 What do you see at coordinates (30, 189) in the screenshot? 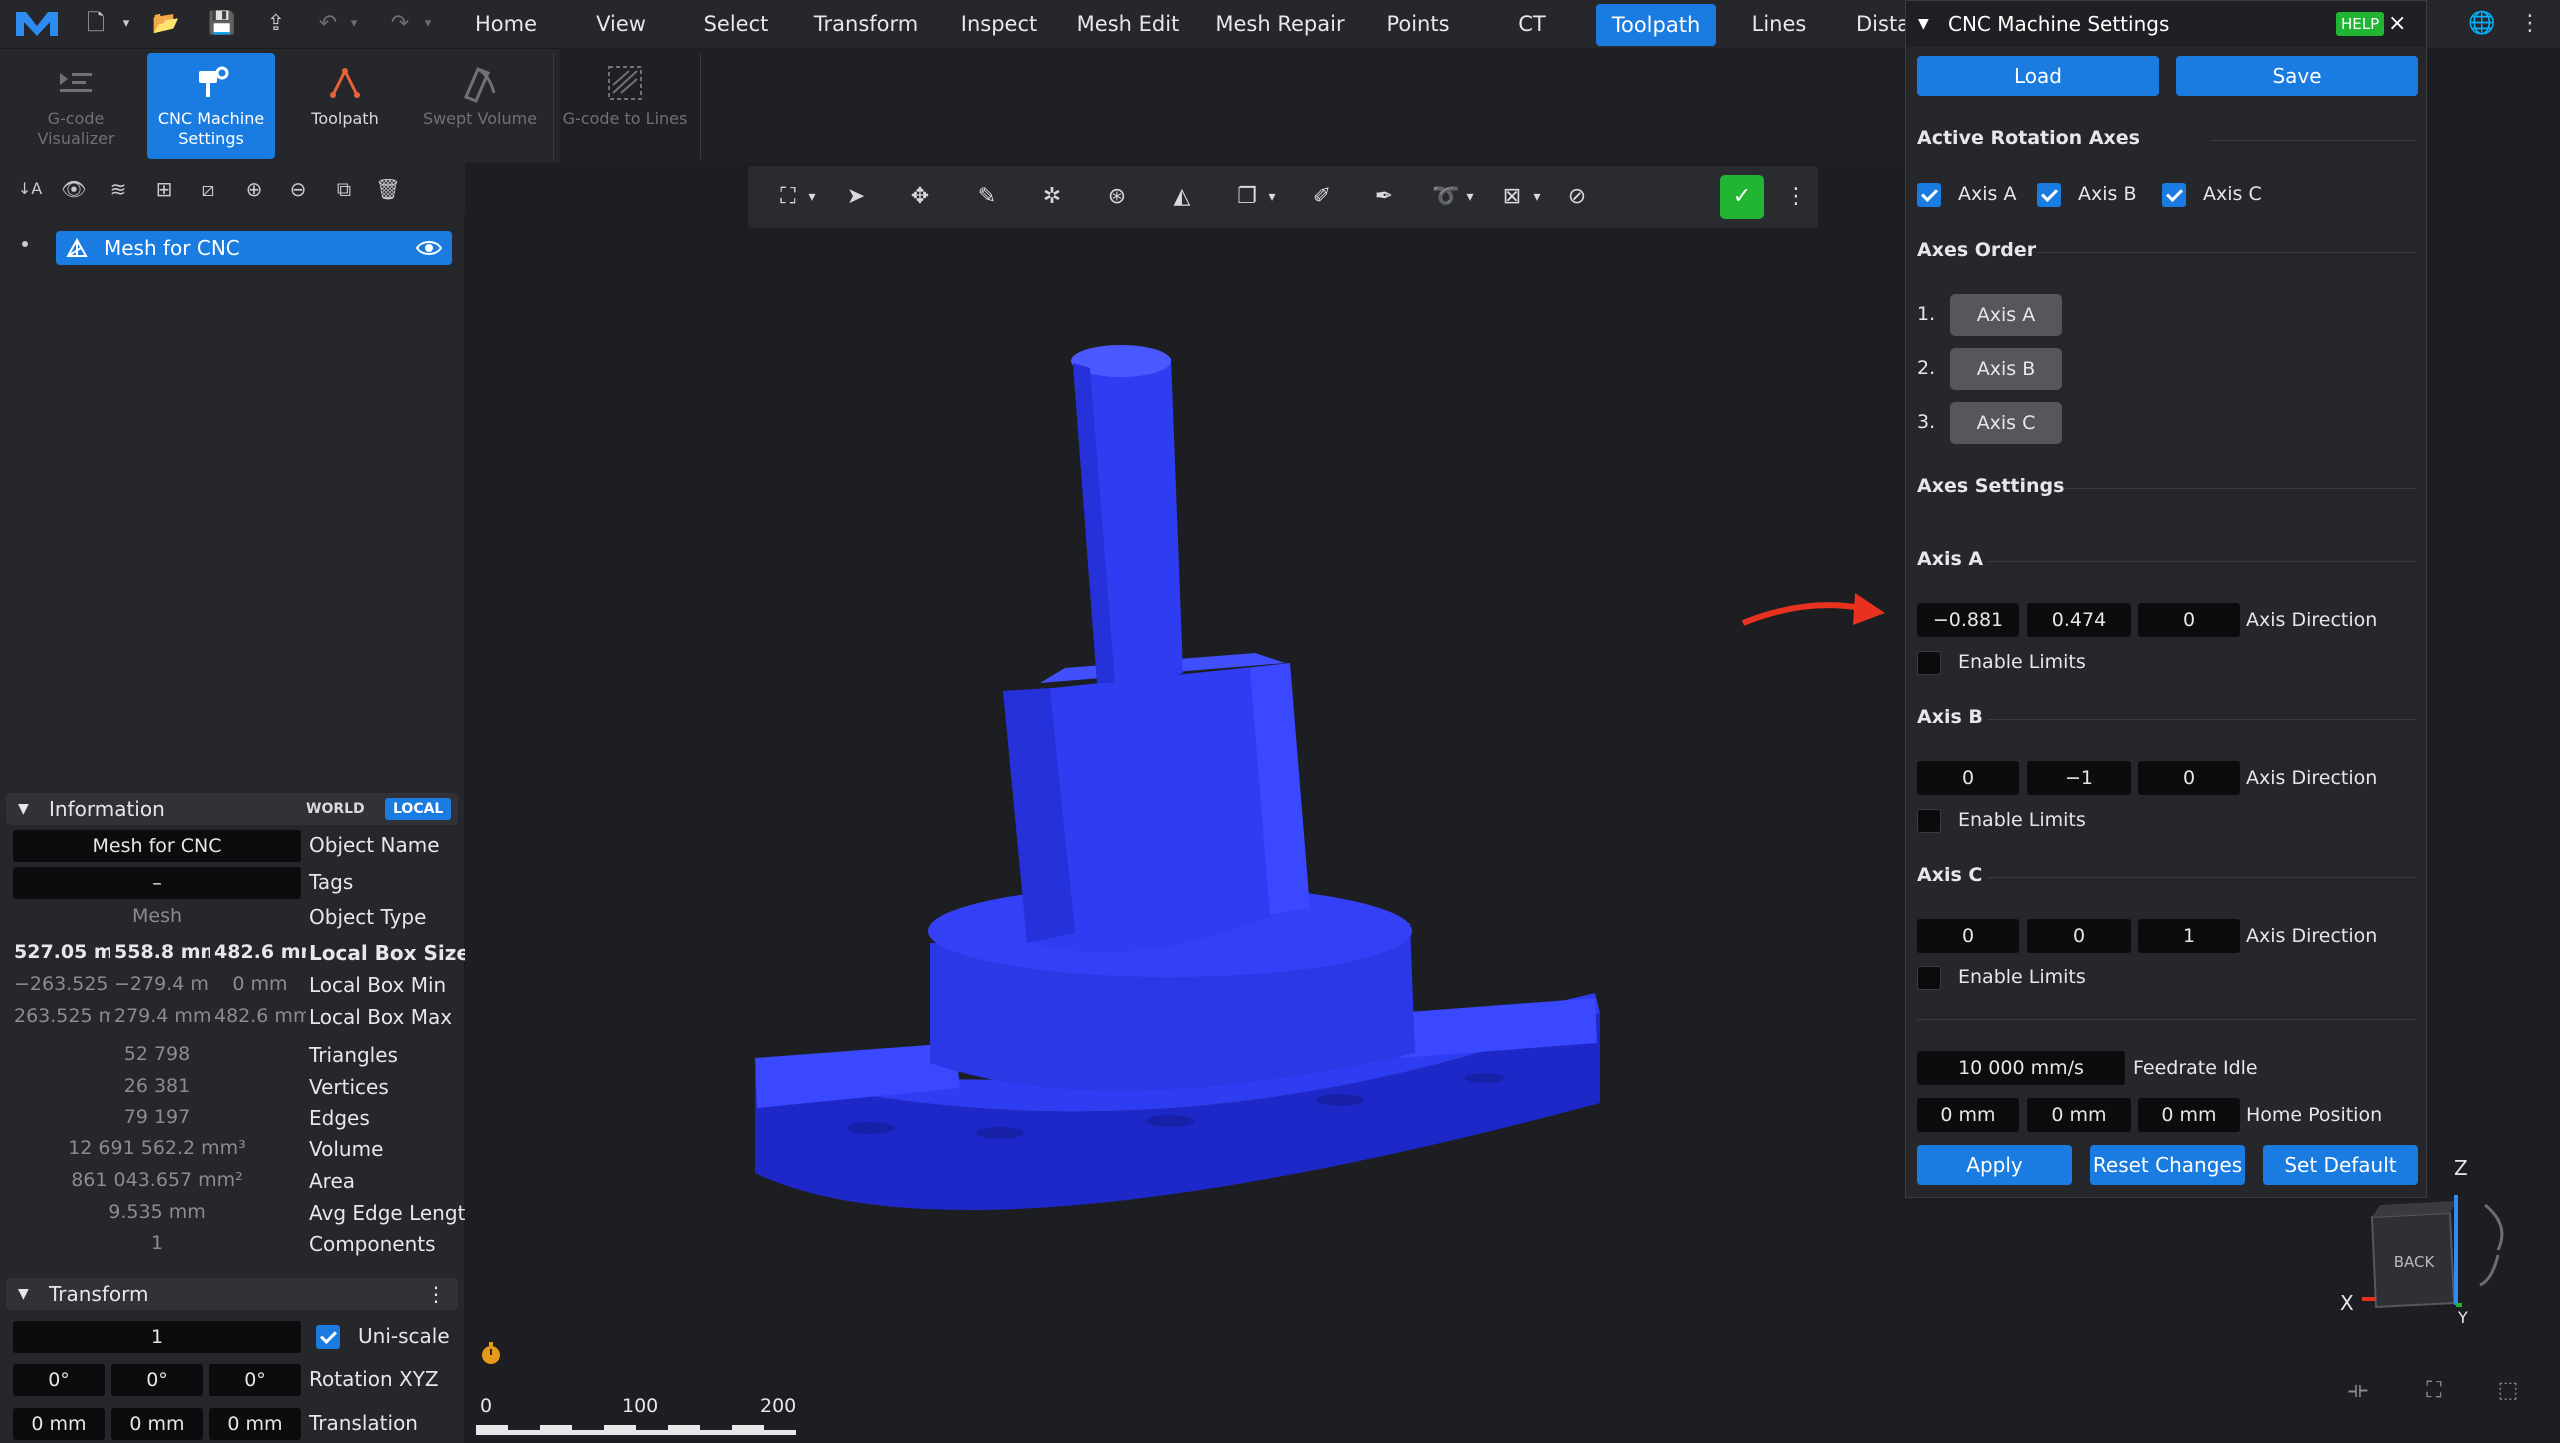
I see `sort-icon: ↓A` at bounding box center [30, 189].